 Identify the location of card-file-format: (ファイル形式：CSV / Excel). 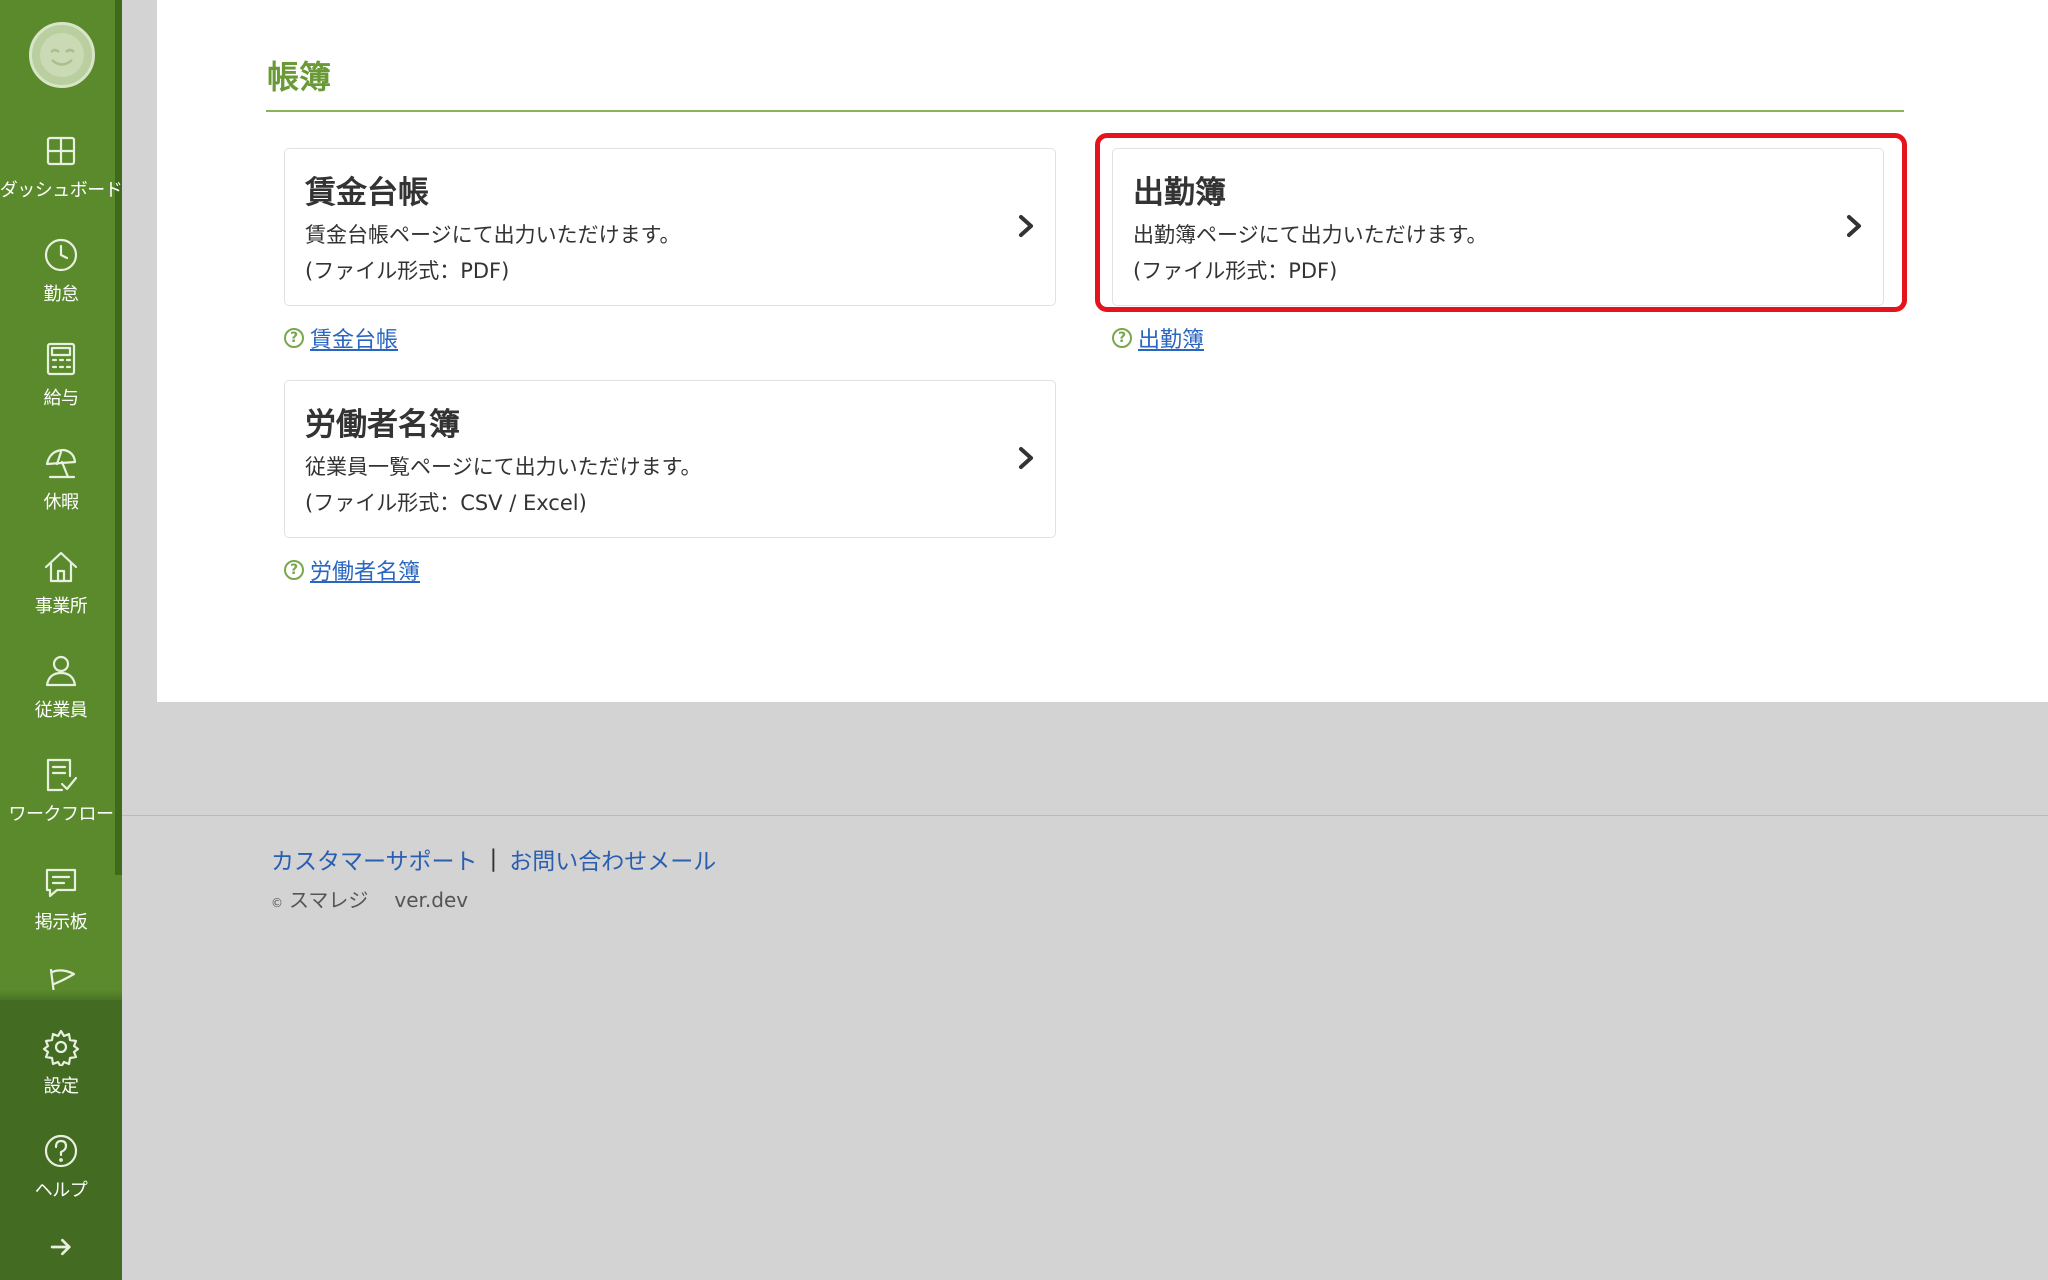
(446, 503).